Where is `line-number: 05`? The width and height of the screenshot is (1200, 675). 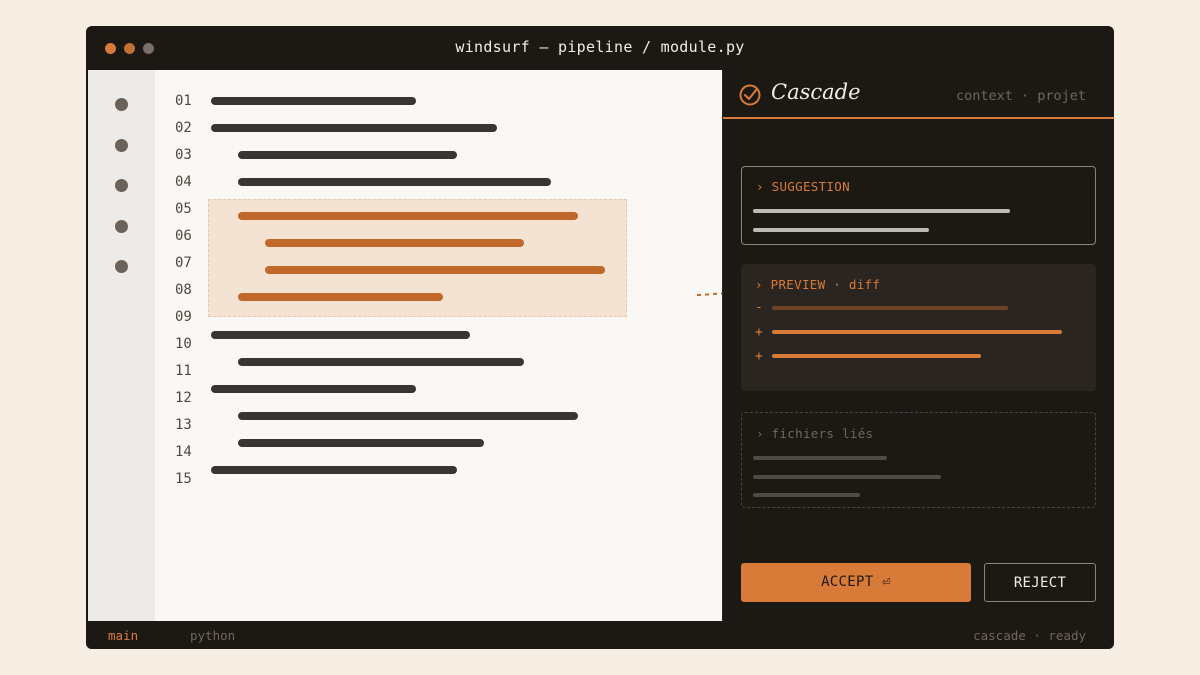 line-number: 05 is located at coordinates (183, 209).